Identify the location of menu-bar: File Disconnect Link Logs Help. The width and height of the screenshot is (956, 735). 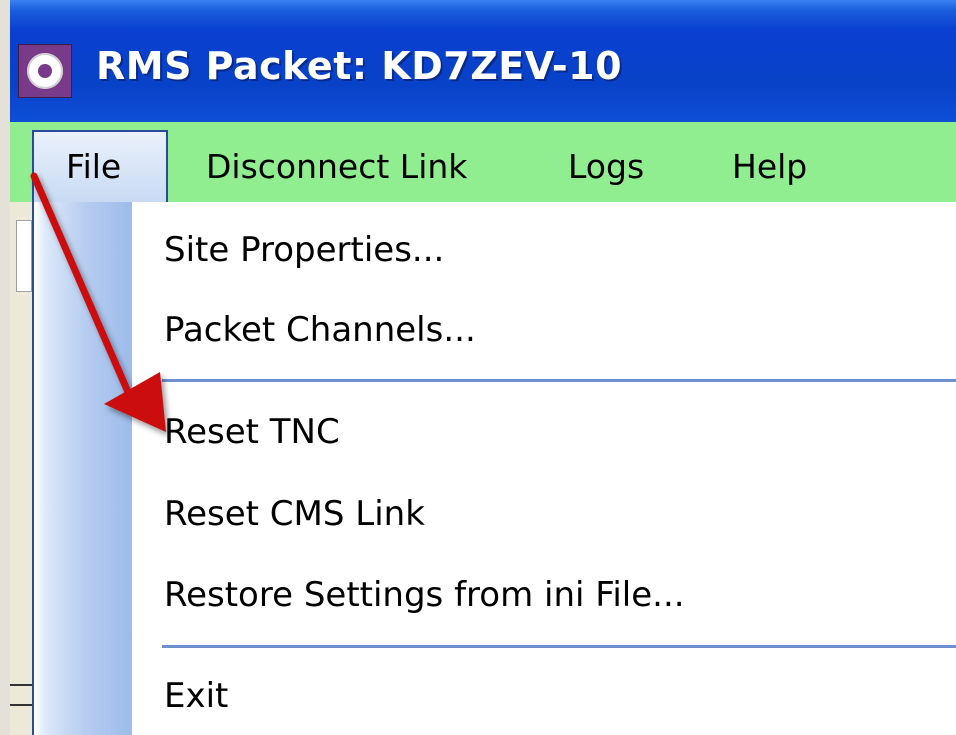
(483, 163).